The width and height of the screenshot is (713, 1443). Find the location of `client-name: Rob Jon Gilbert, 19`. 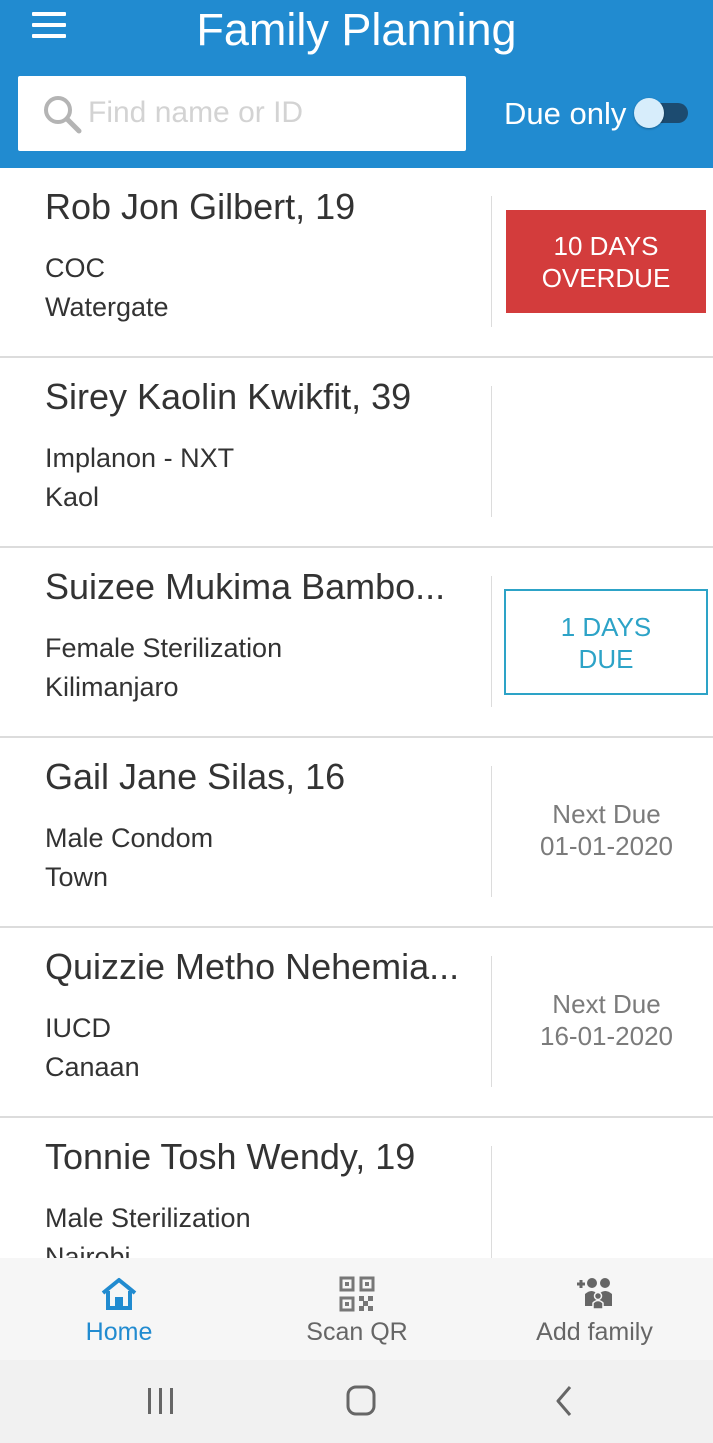

client-name: Rob Jon Gilbert, 19 is located at coordinates (200, 206).